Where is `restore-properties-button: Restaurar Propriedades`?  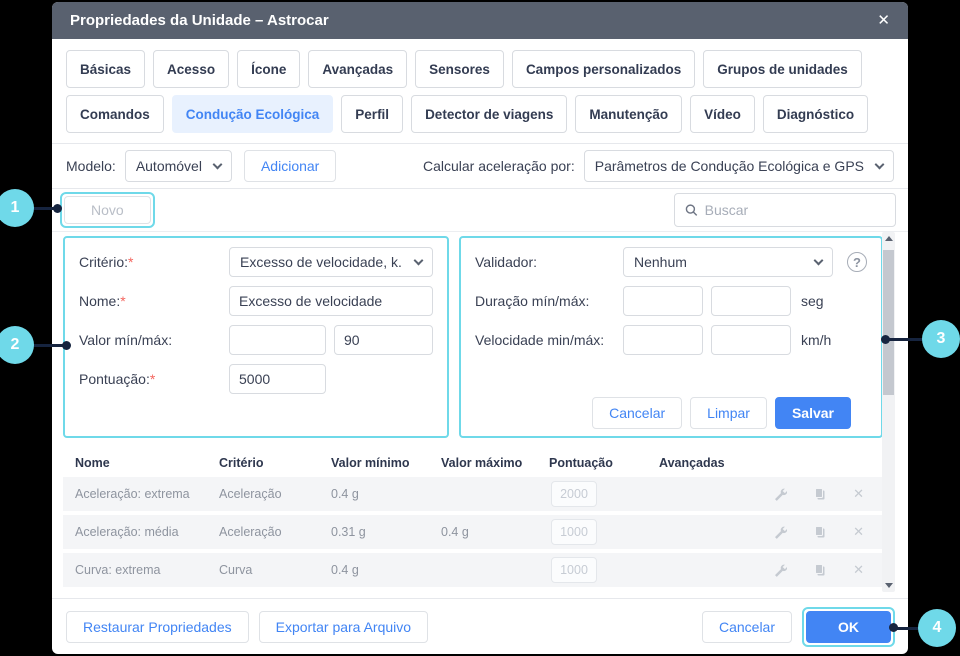
restore-properties-button: Restaurar Propriedades is located at coordinates (157, 626).